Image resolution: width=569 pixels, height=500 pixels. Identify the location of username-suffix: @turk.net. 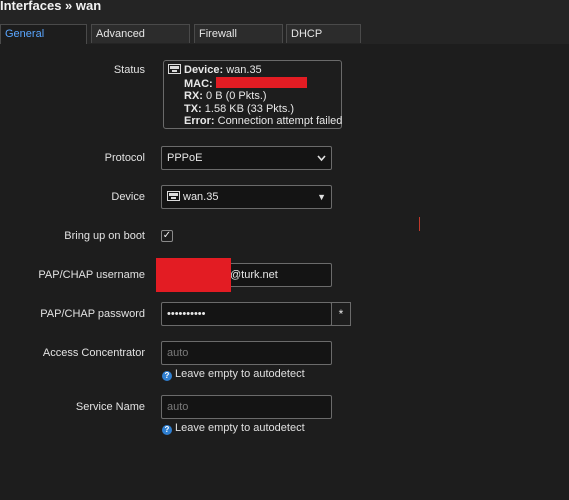
(254, 275).